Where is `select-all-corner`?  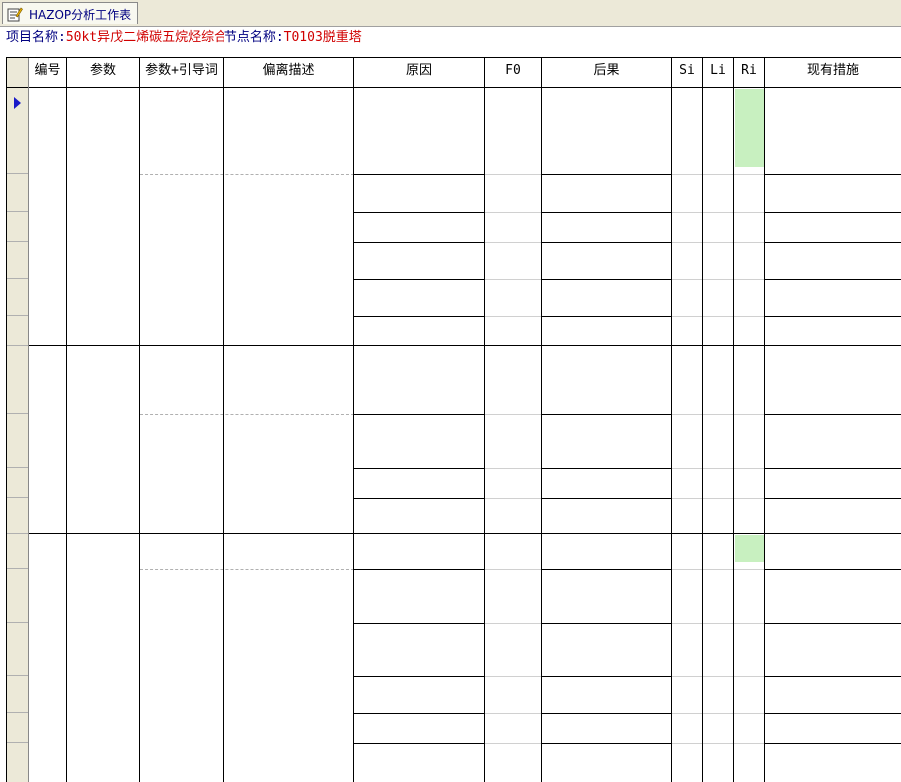
select-all-corner is located at coordinates (18, 73).